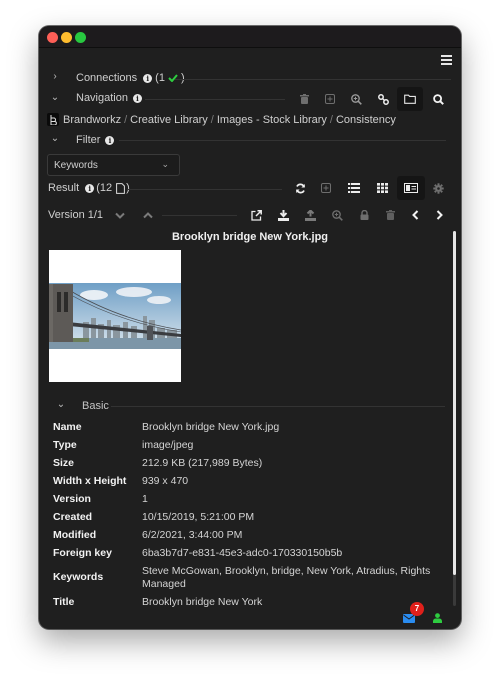  I want to click on lock-button, so click(364, 215).